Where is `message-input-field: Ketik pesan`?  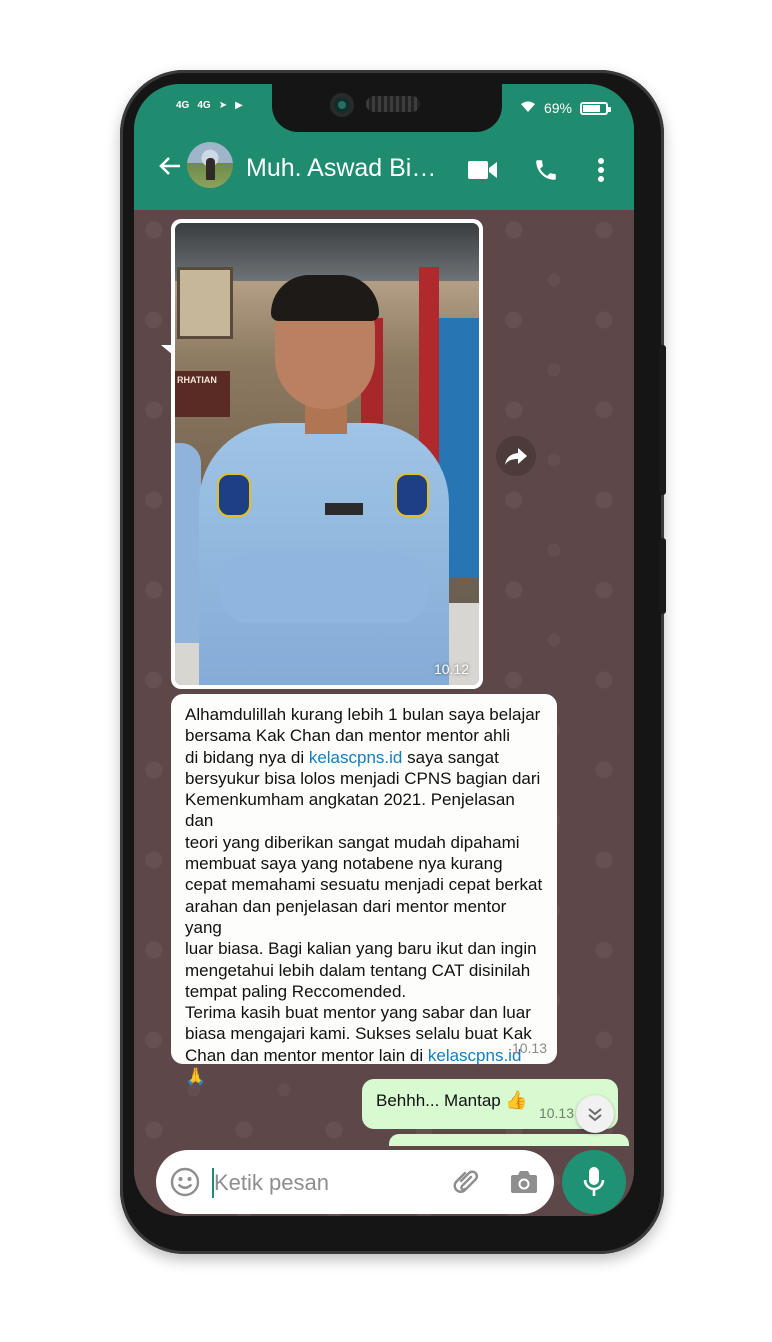 message-input-field: Ketik pesan is located at coordinates (271, 1183).